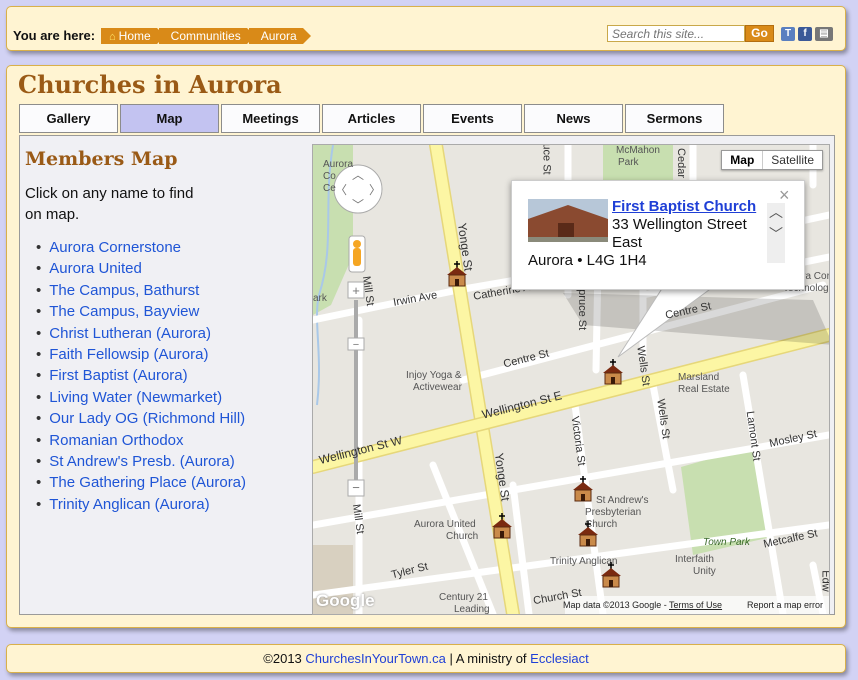  I want to click on tab-news: News, so click(573, 118).